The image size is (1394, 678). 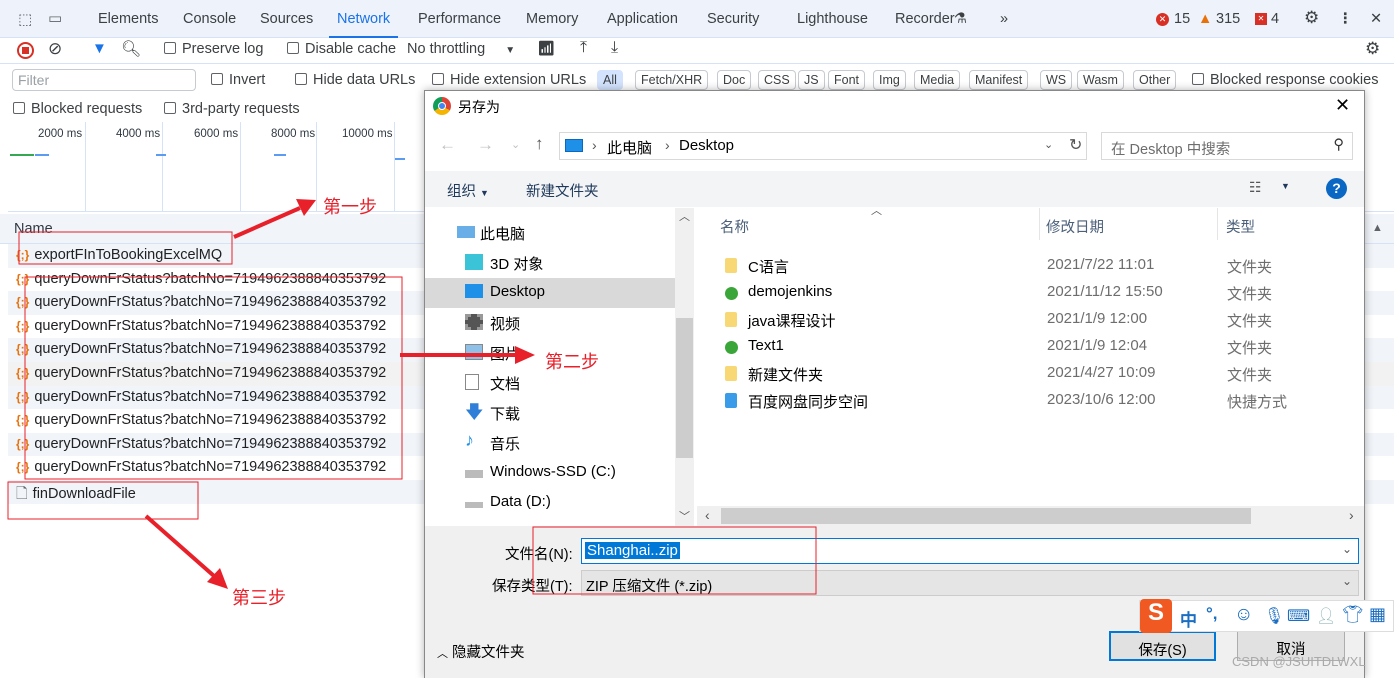 What do you see at coordinates (1275, 19) in the screenshot?
I see `issues-count: 4` at bounding box center [1275, 19].